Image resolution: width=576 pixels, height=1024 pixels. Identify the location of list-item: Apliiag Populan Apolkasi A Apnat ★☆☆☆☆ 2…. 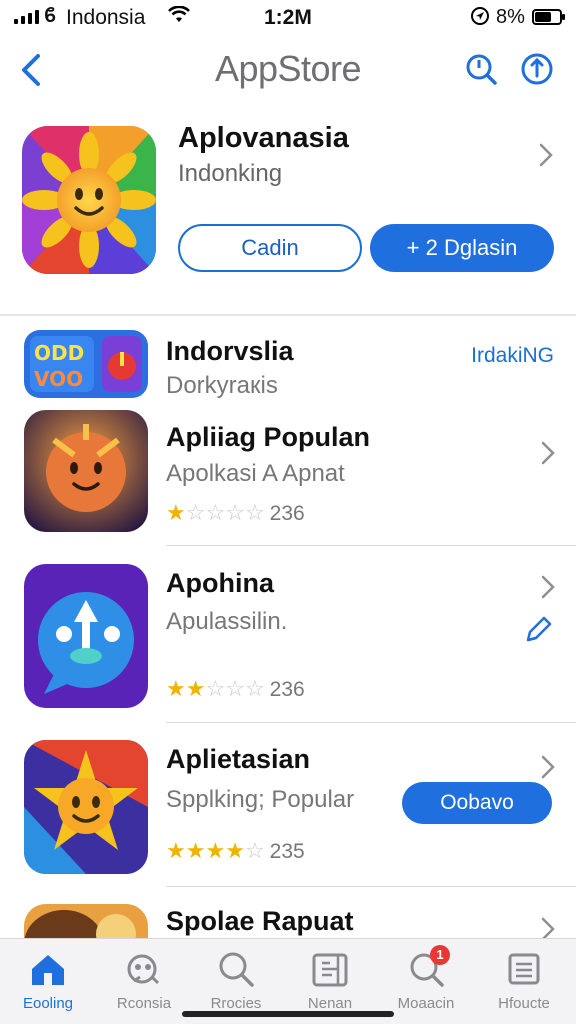
(288, 472).